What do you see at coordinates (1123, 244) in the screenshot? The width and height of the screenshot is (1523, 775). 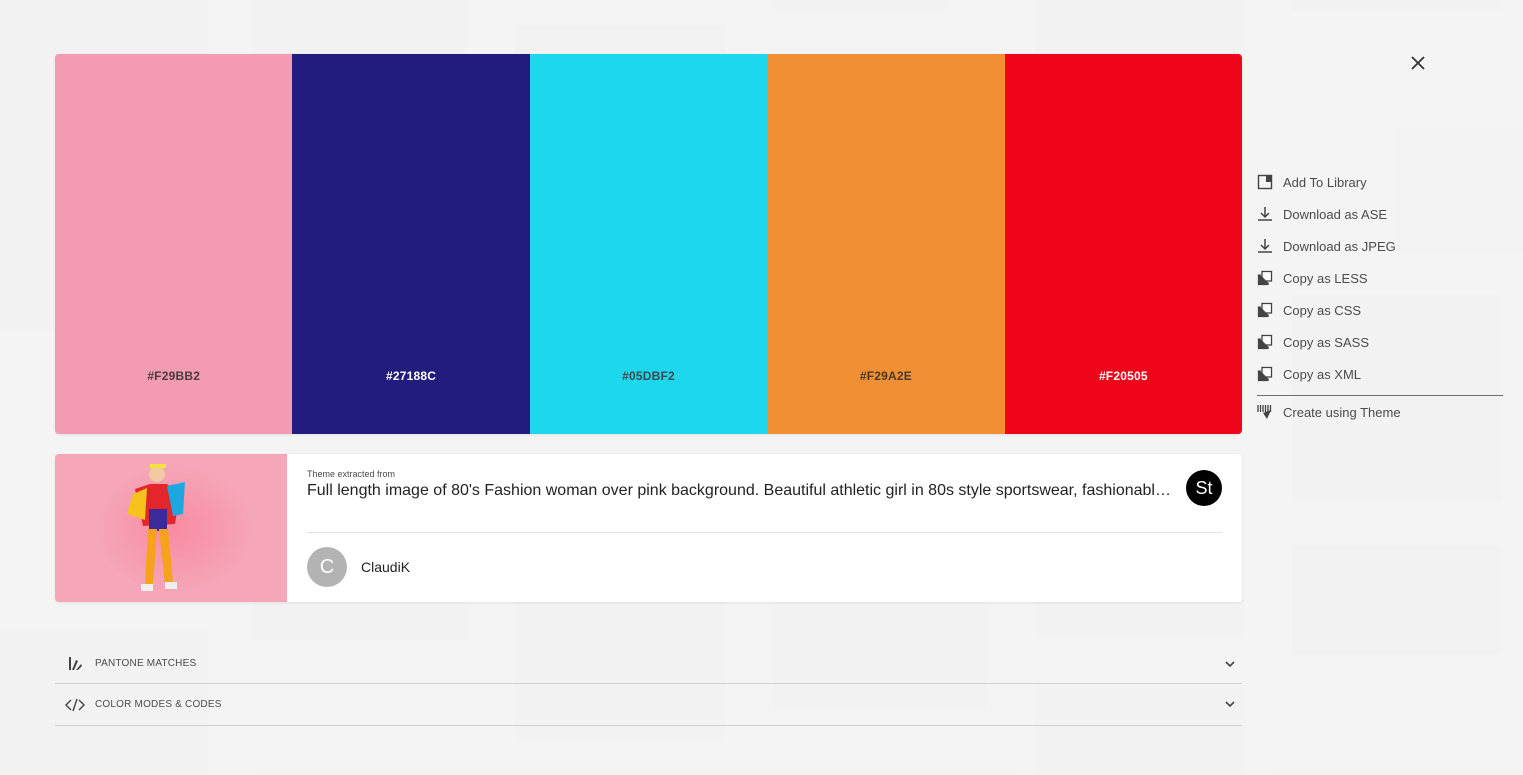 I see `swatch-5: #F20505` at bounding box center [1123, 244].